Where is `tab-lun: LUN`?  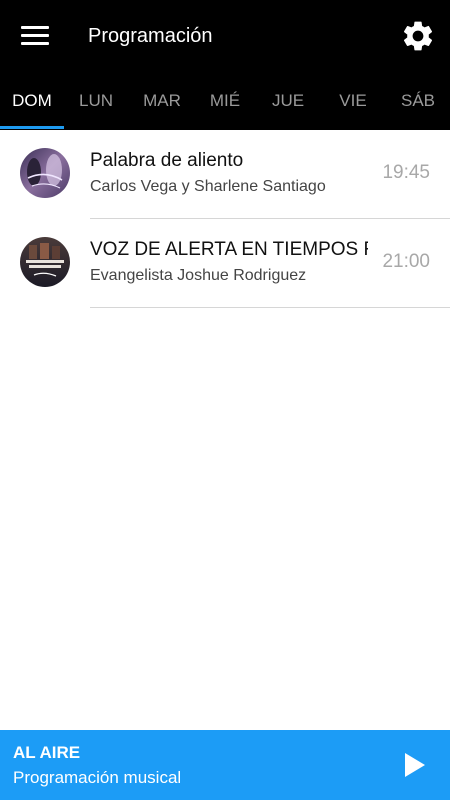 tab-lun: LUN is located at coordinates (96, 101).